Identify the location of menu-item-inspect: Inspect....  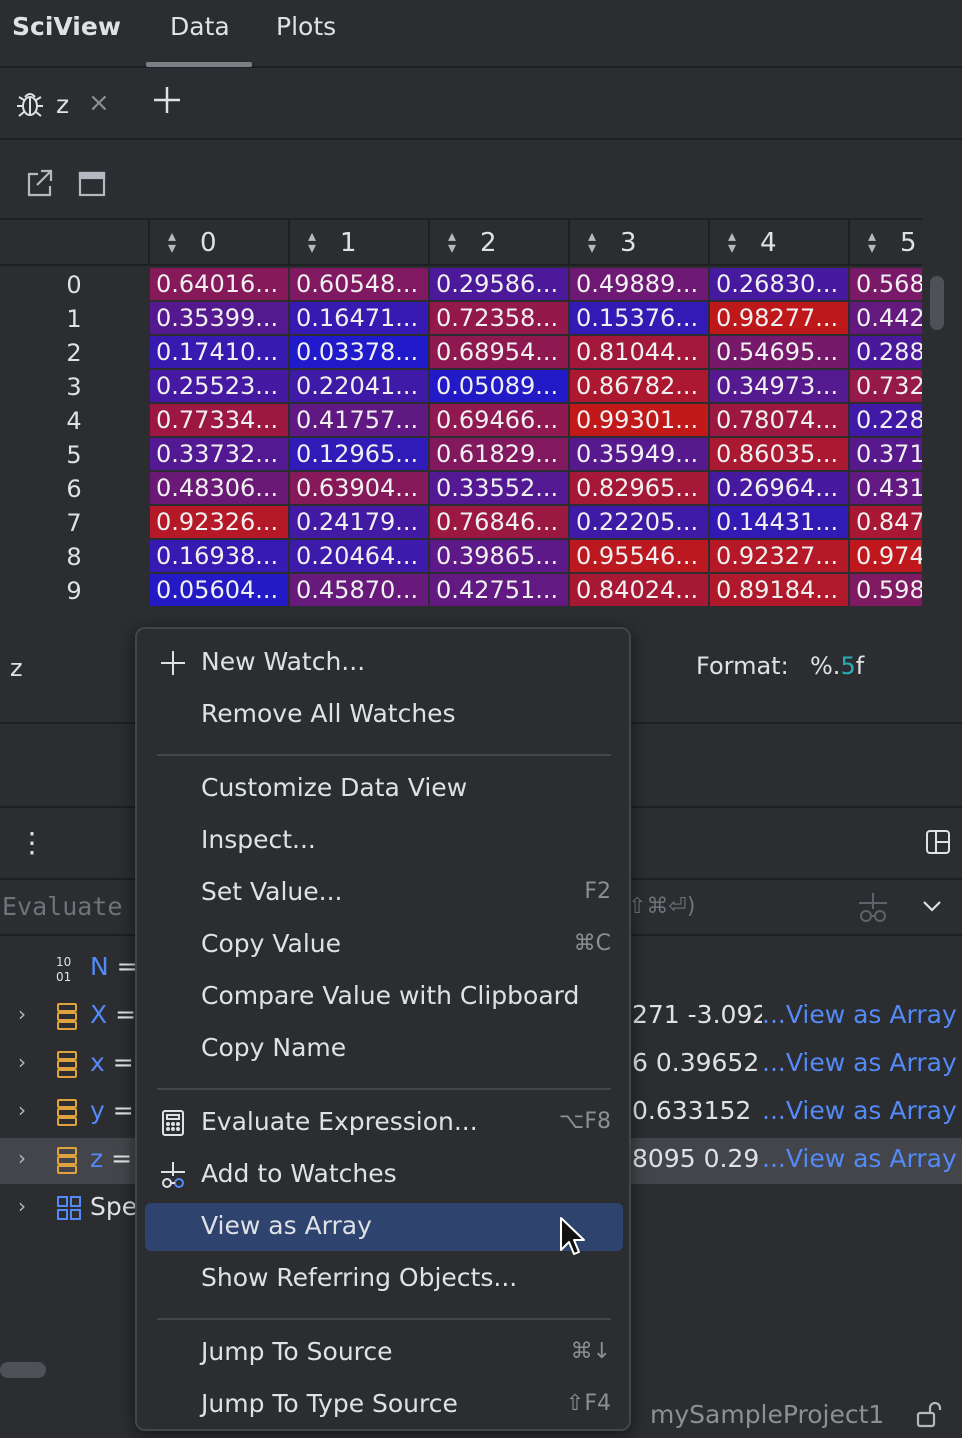
(384, 841).